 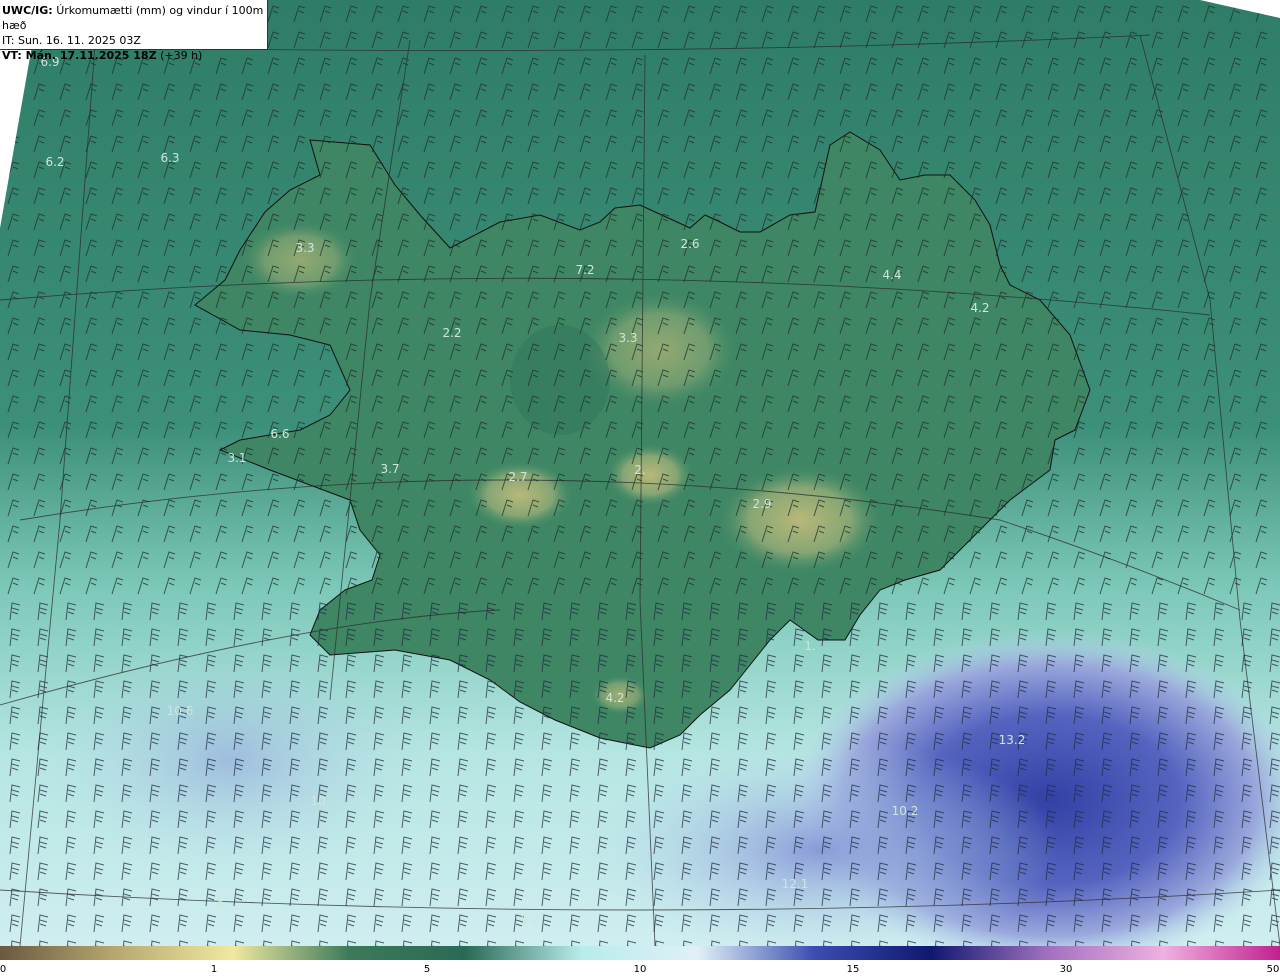 What do you see at coordinates (529, 920) in the screenshot?
I see `value-label: 9.2` at bounding box center [529, 920].